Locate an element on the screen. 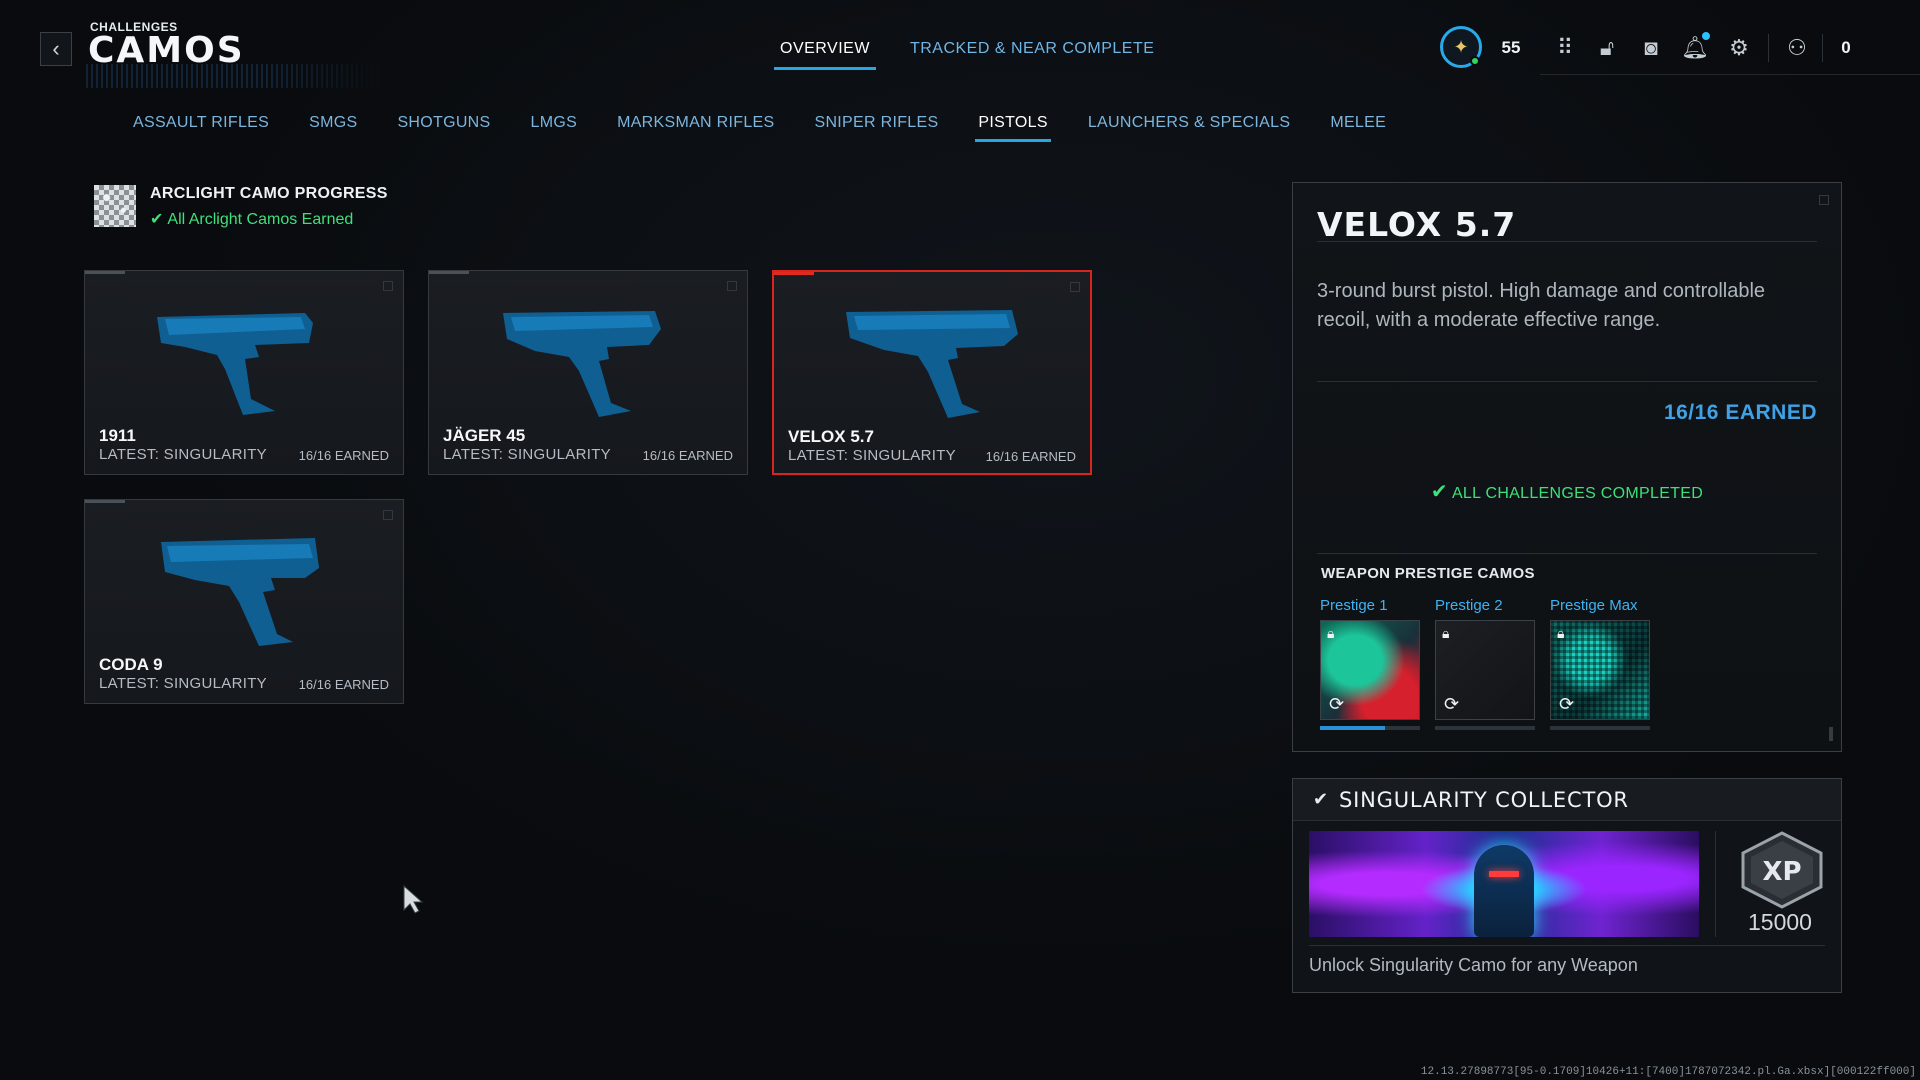 The image size is (1920, 1080). xp-badge-label: XP is located at coordinates (1781, 872).